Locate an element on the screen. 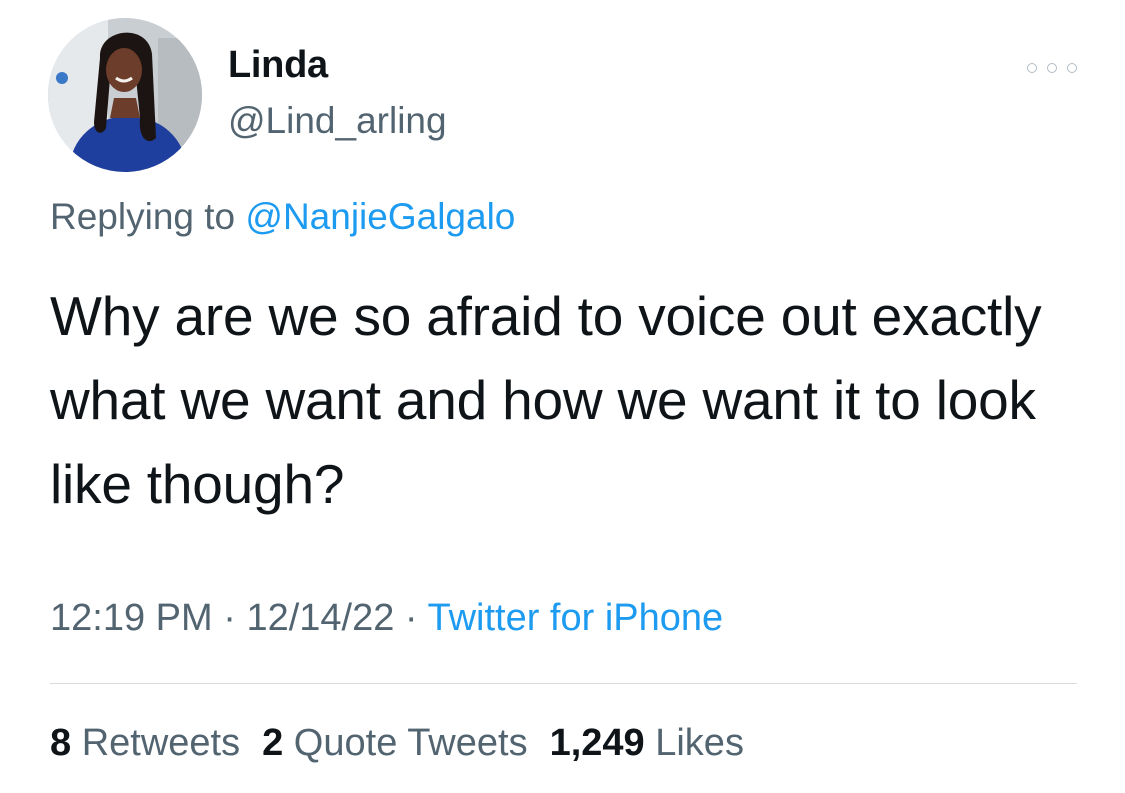 The width and height of the screenshot is (1125, 793). reply-mention-link: @NanjieGalgalo is located at coordinates (380, 216).